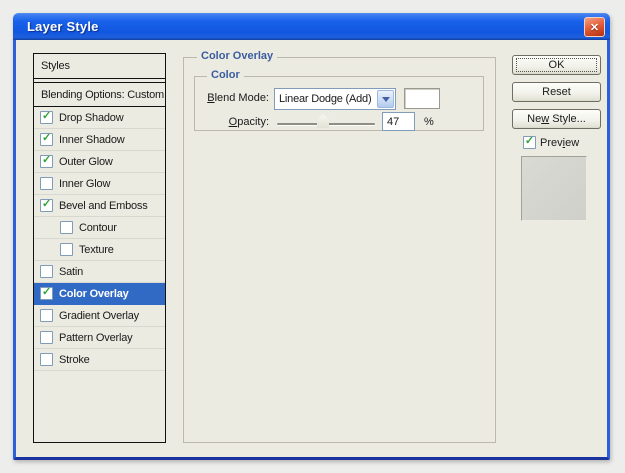  I want to click on sidebar-item-contour: Contour, so click(99, 228).